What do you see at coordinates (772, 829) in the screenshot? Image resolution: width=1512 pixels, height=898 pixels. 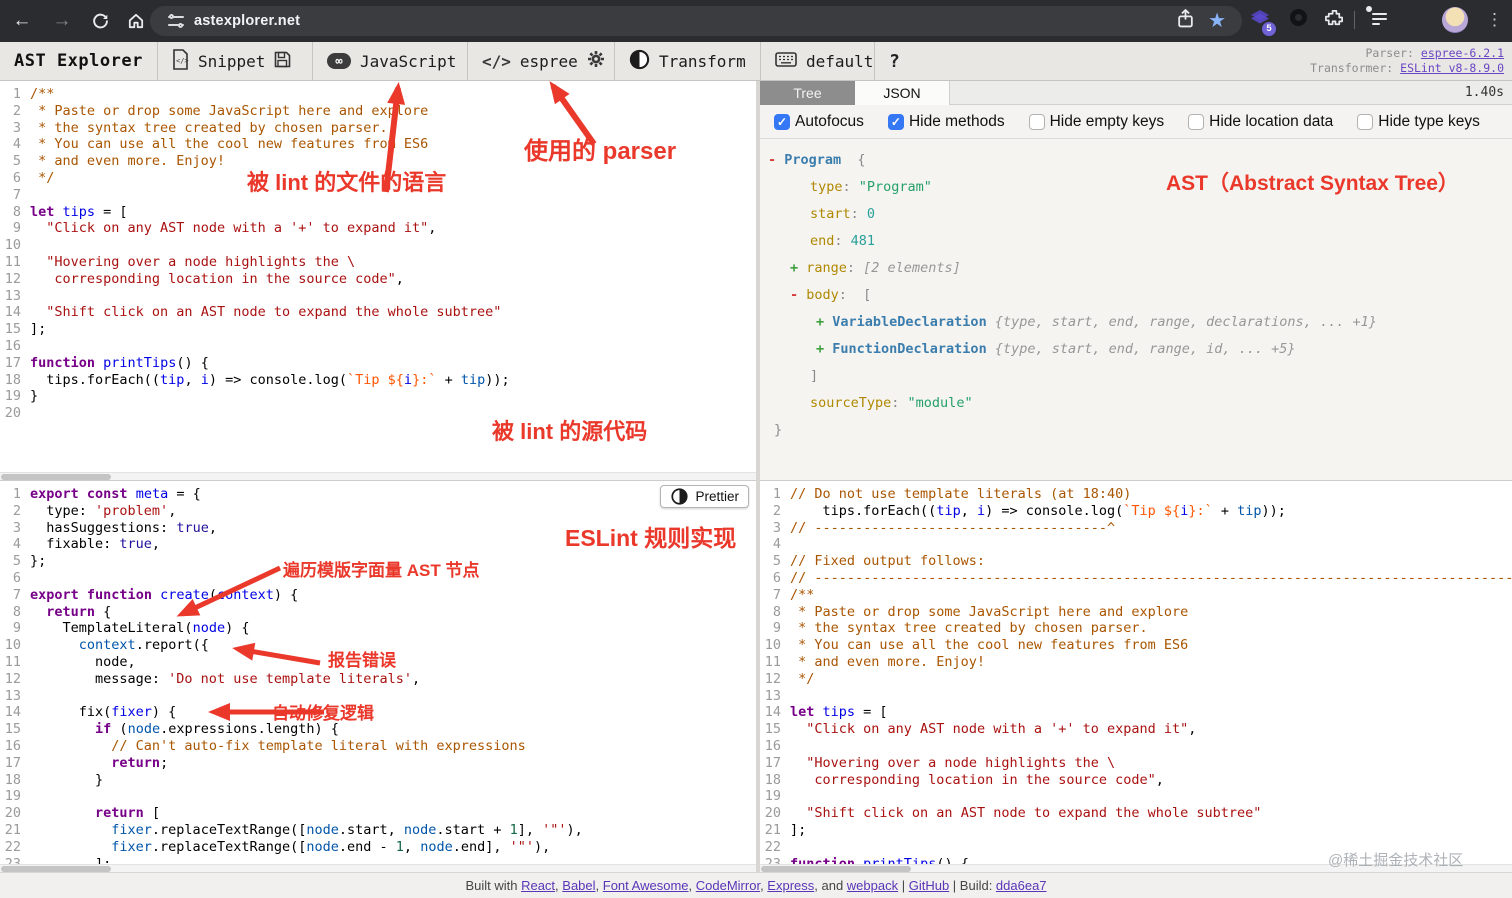 I see `line-number: 21` at bounding box center [772, 829].